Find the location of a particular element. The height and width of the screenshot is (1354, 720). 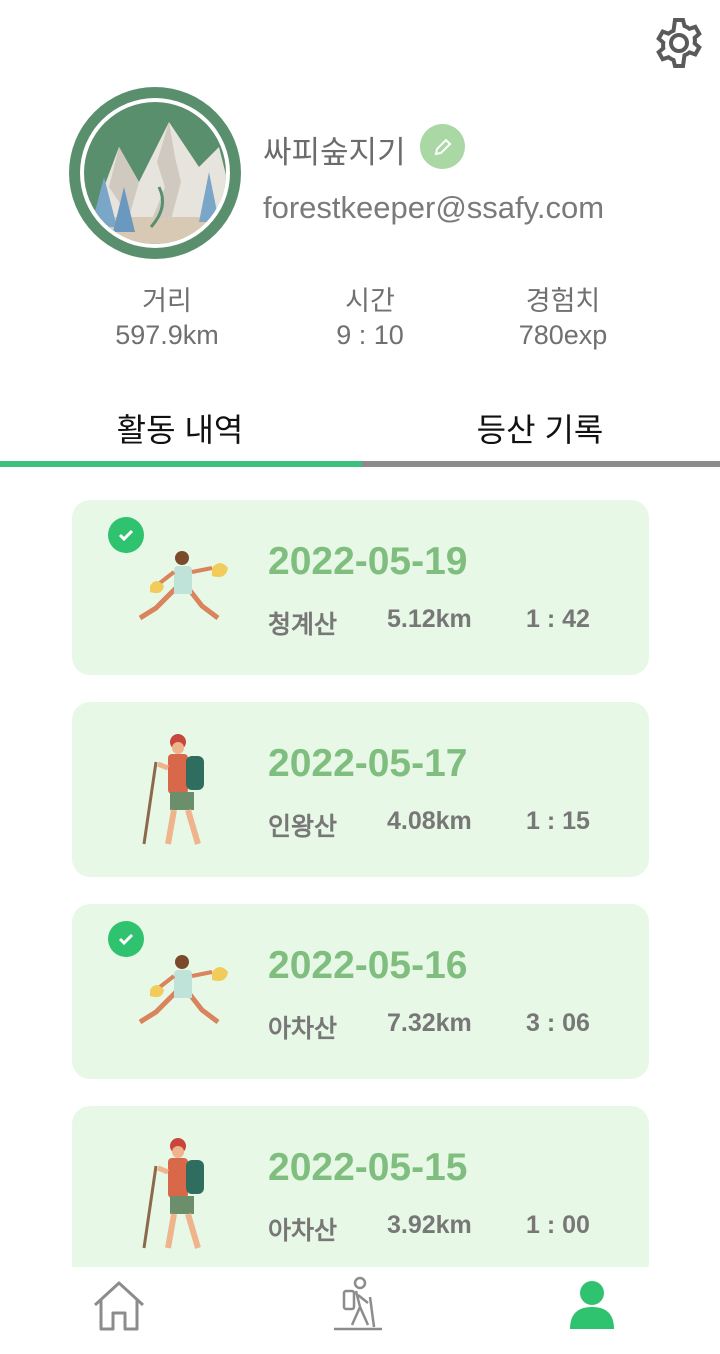

edit-nickname-button is located at coordinates (442, 146).